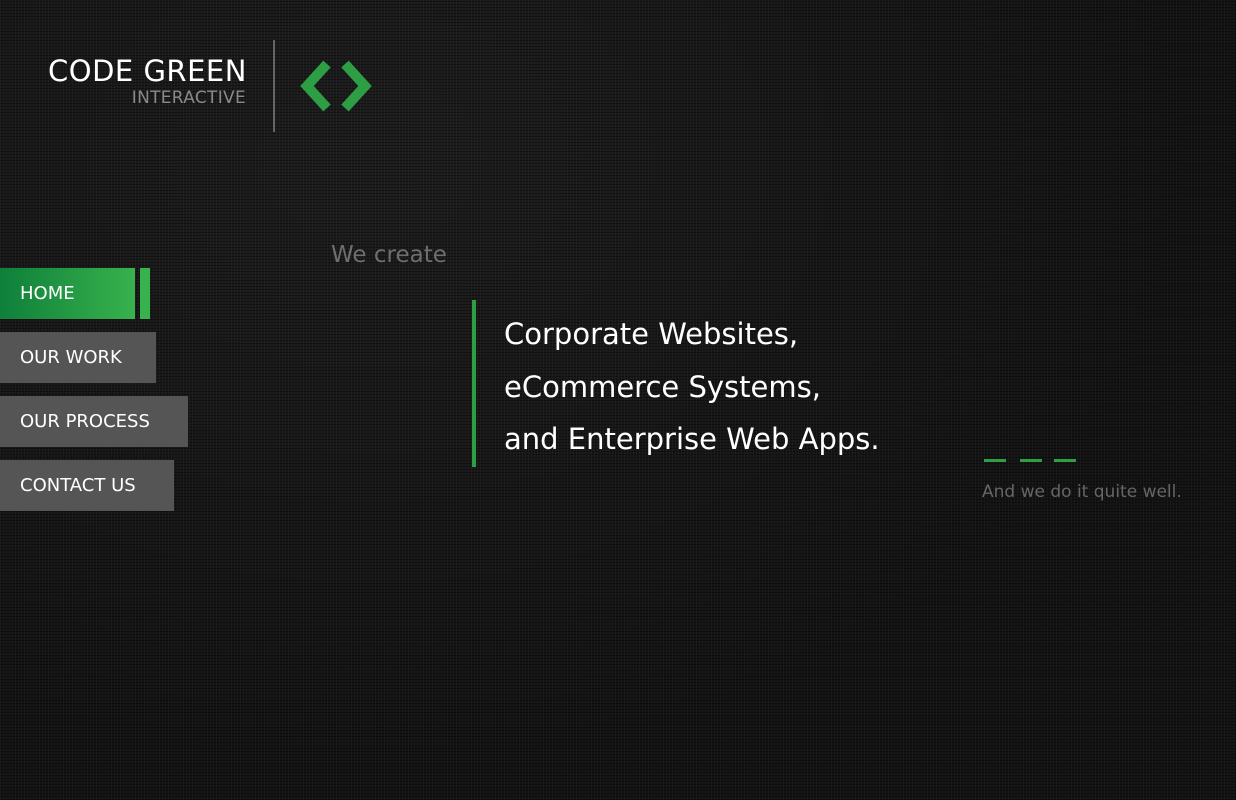 The image size is (1236, 800). I want to click on tagline-dashes, so click(1031, 461).